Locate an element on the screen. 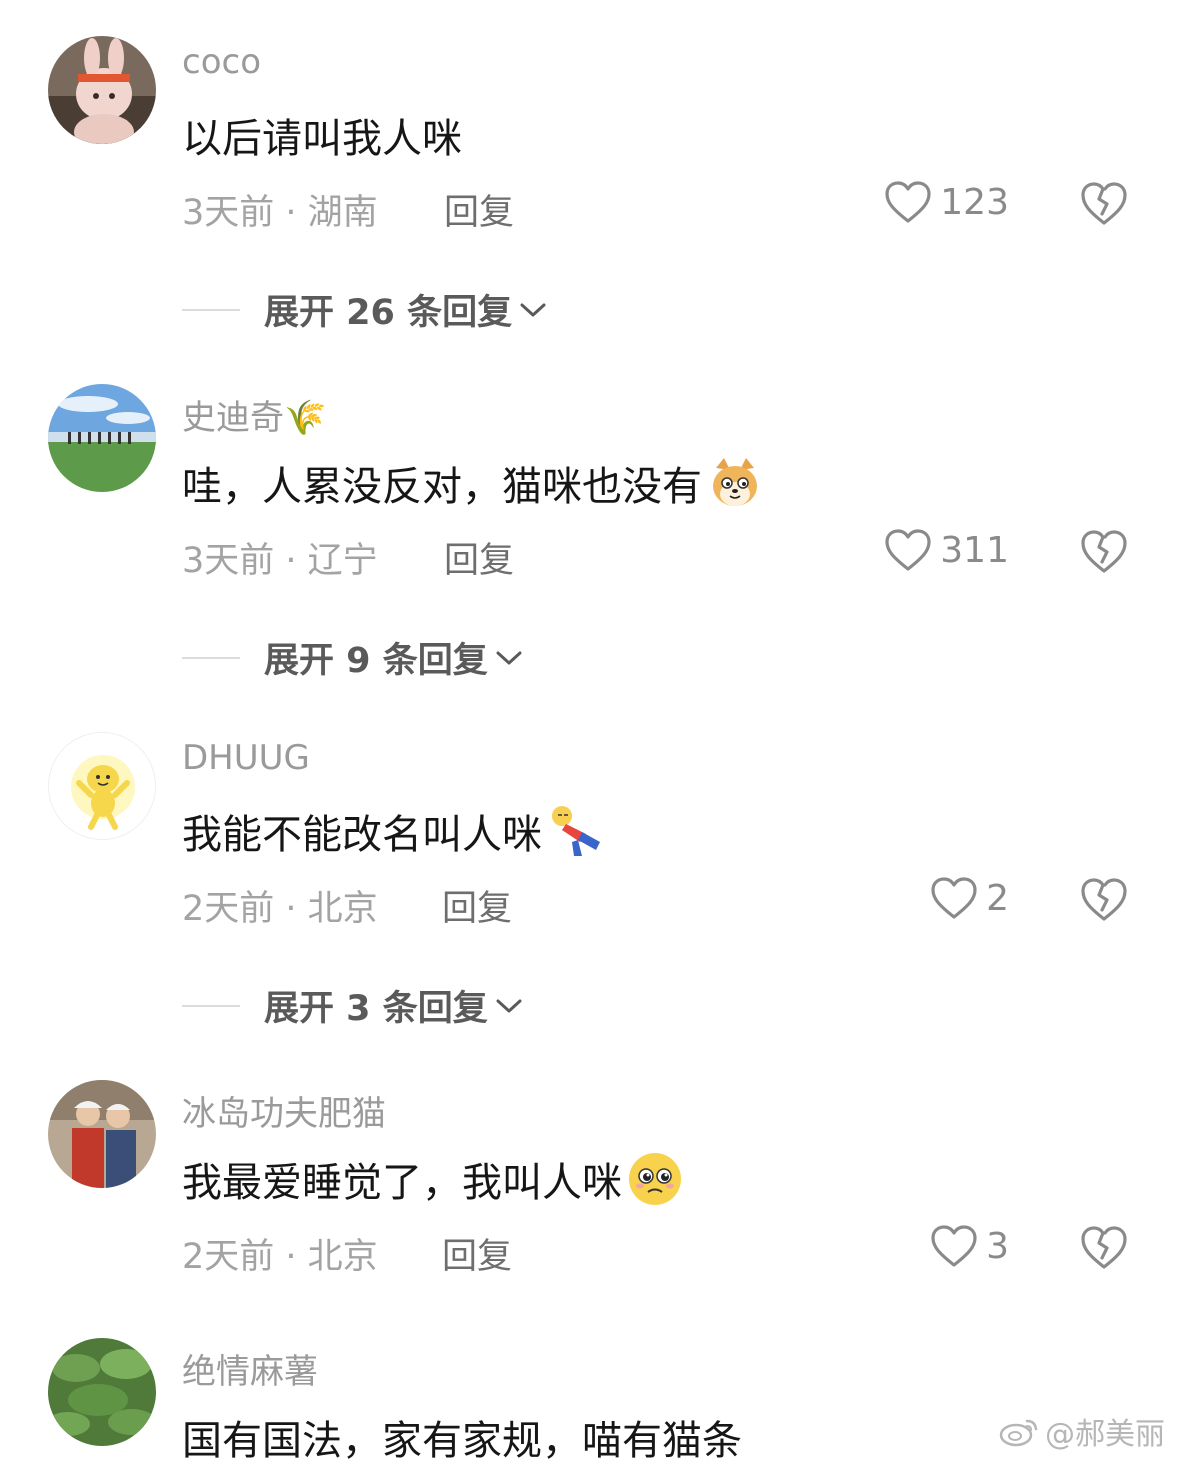 This screenshot has width=1179, height=1466. comment-text: 我最爱睡觉了，我叫人咪 is located at coordinates (433, 1179).